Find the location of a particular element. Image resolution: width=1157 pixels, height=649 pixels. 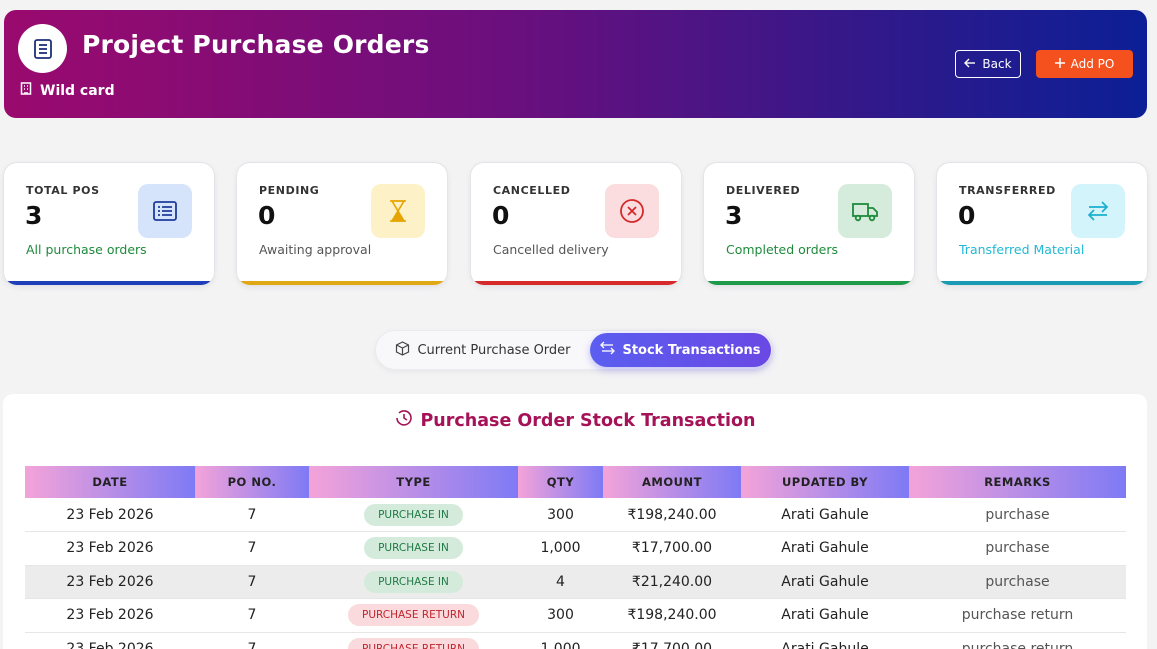

column-header-amount: AMOUNT is located at coordinates (672, 482).